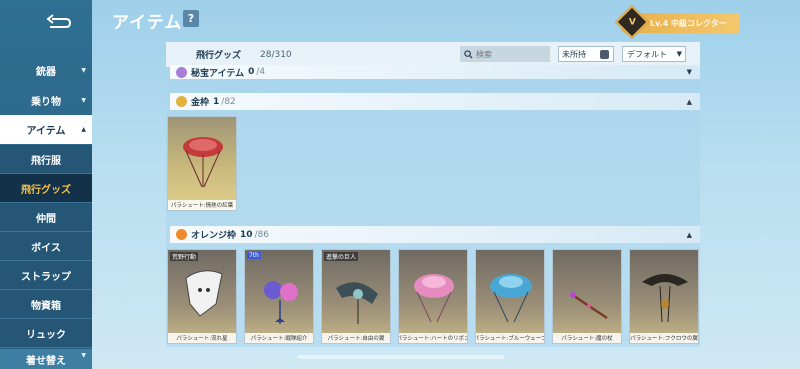  What do you see at coordinates (356, 338) in the screenshot?
I see `item-caption: パラシュート:自由の翼` at bounding box center [356, 338].